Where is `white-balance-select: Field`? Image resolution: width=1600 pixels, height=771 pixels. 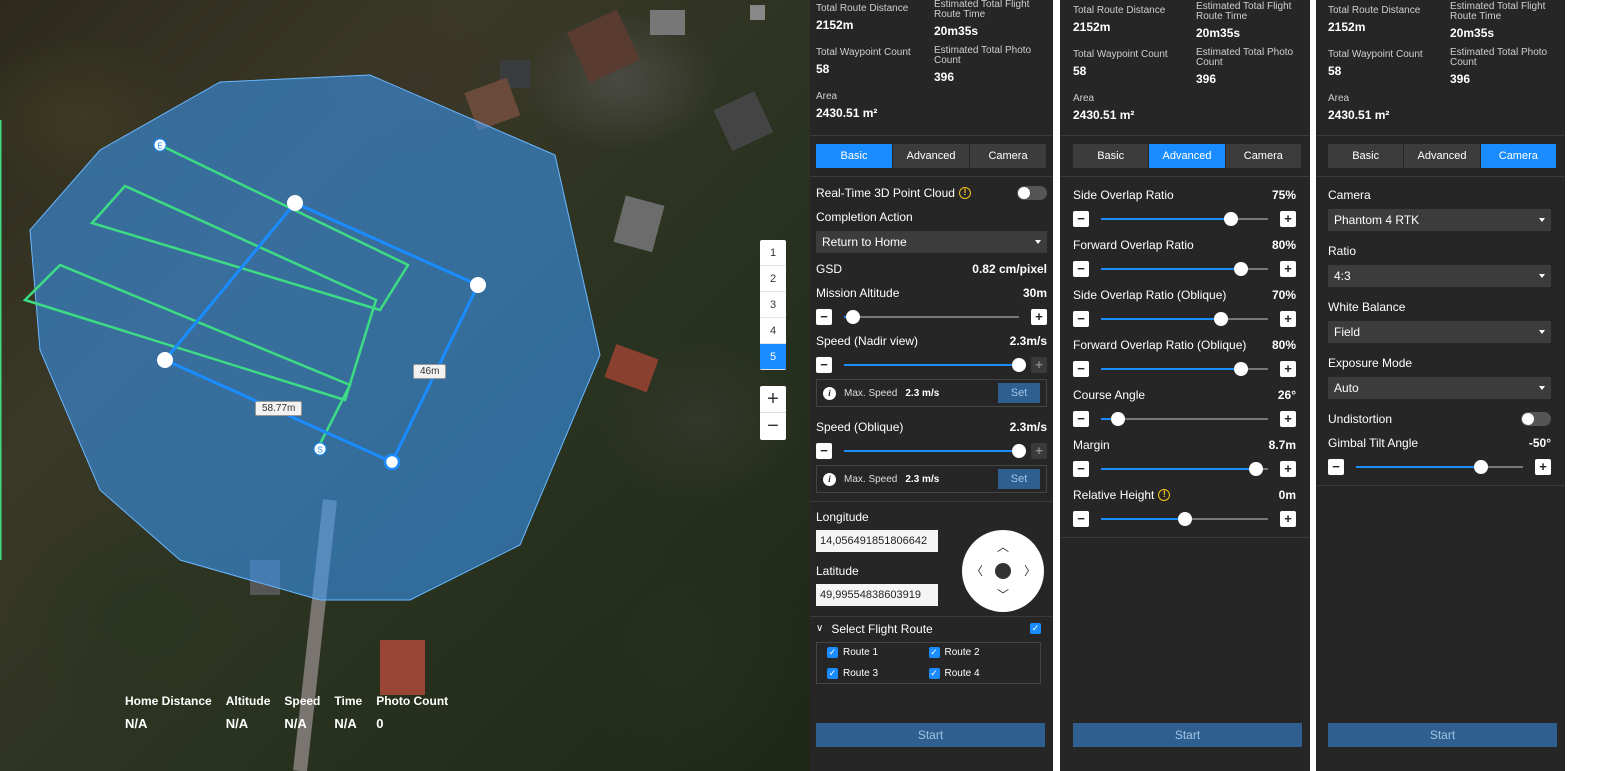 white-balance-select: Field is located at coordinates (1439, 332).